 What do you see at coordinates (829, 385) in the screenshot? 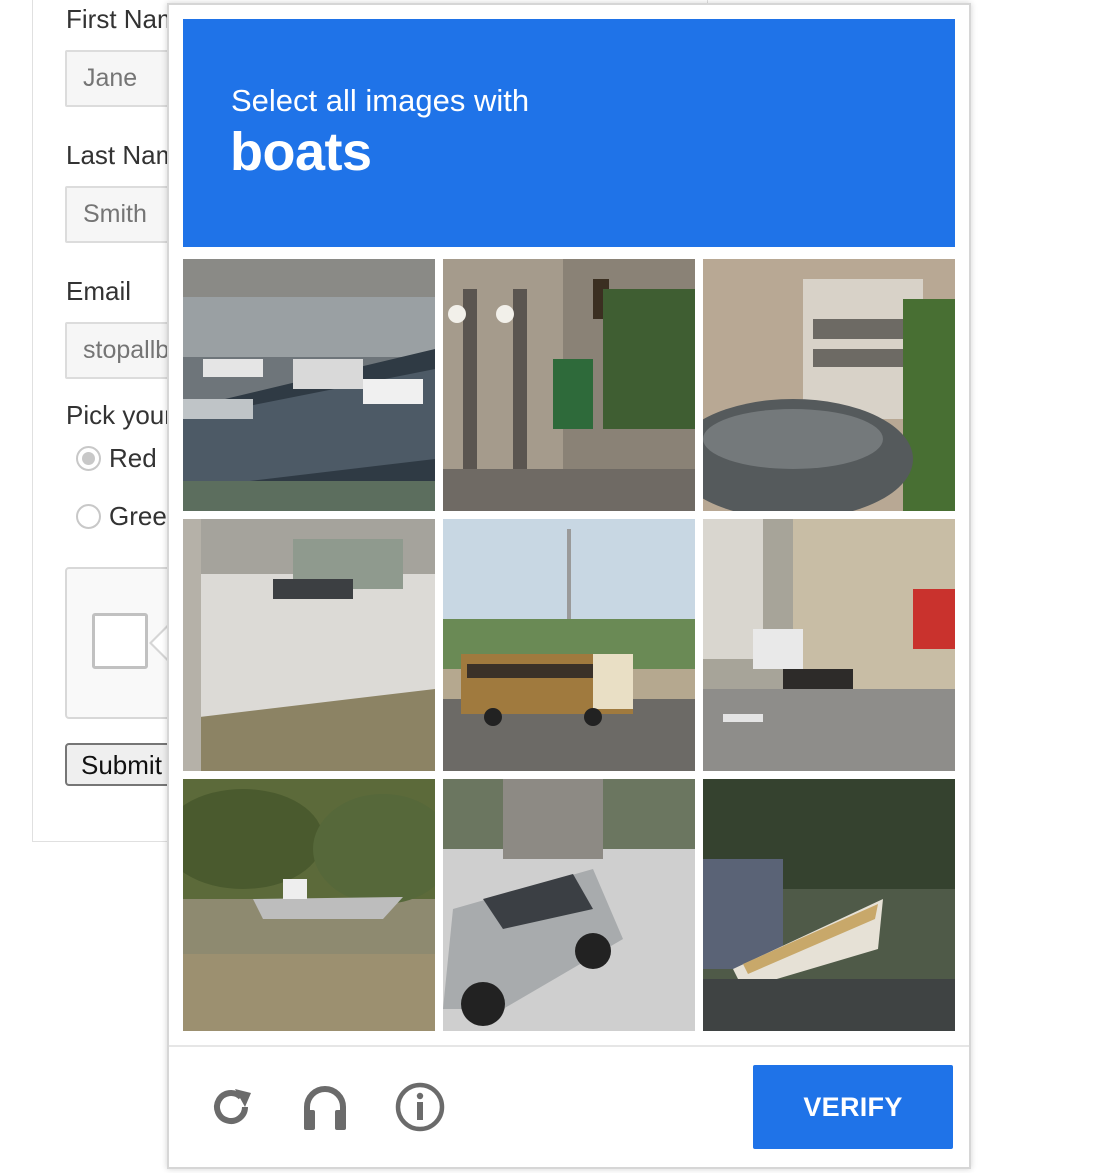
I see `image-tile-garage-car` at bounding box center [829, 385].